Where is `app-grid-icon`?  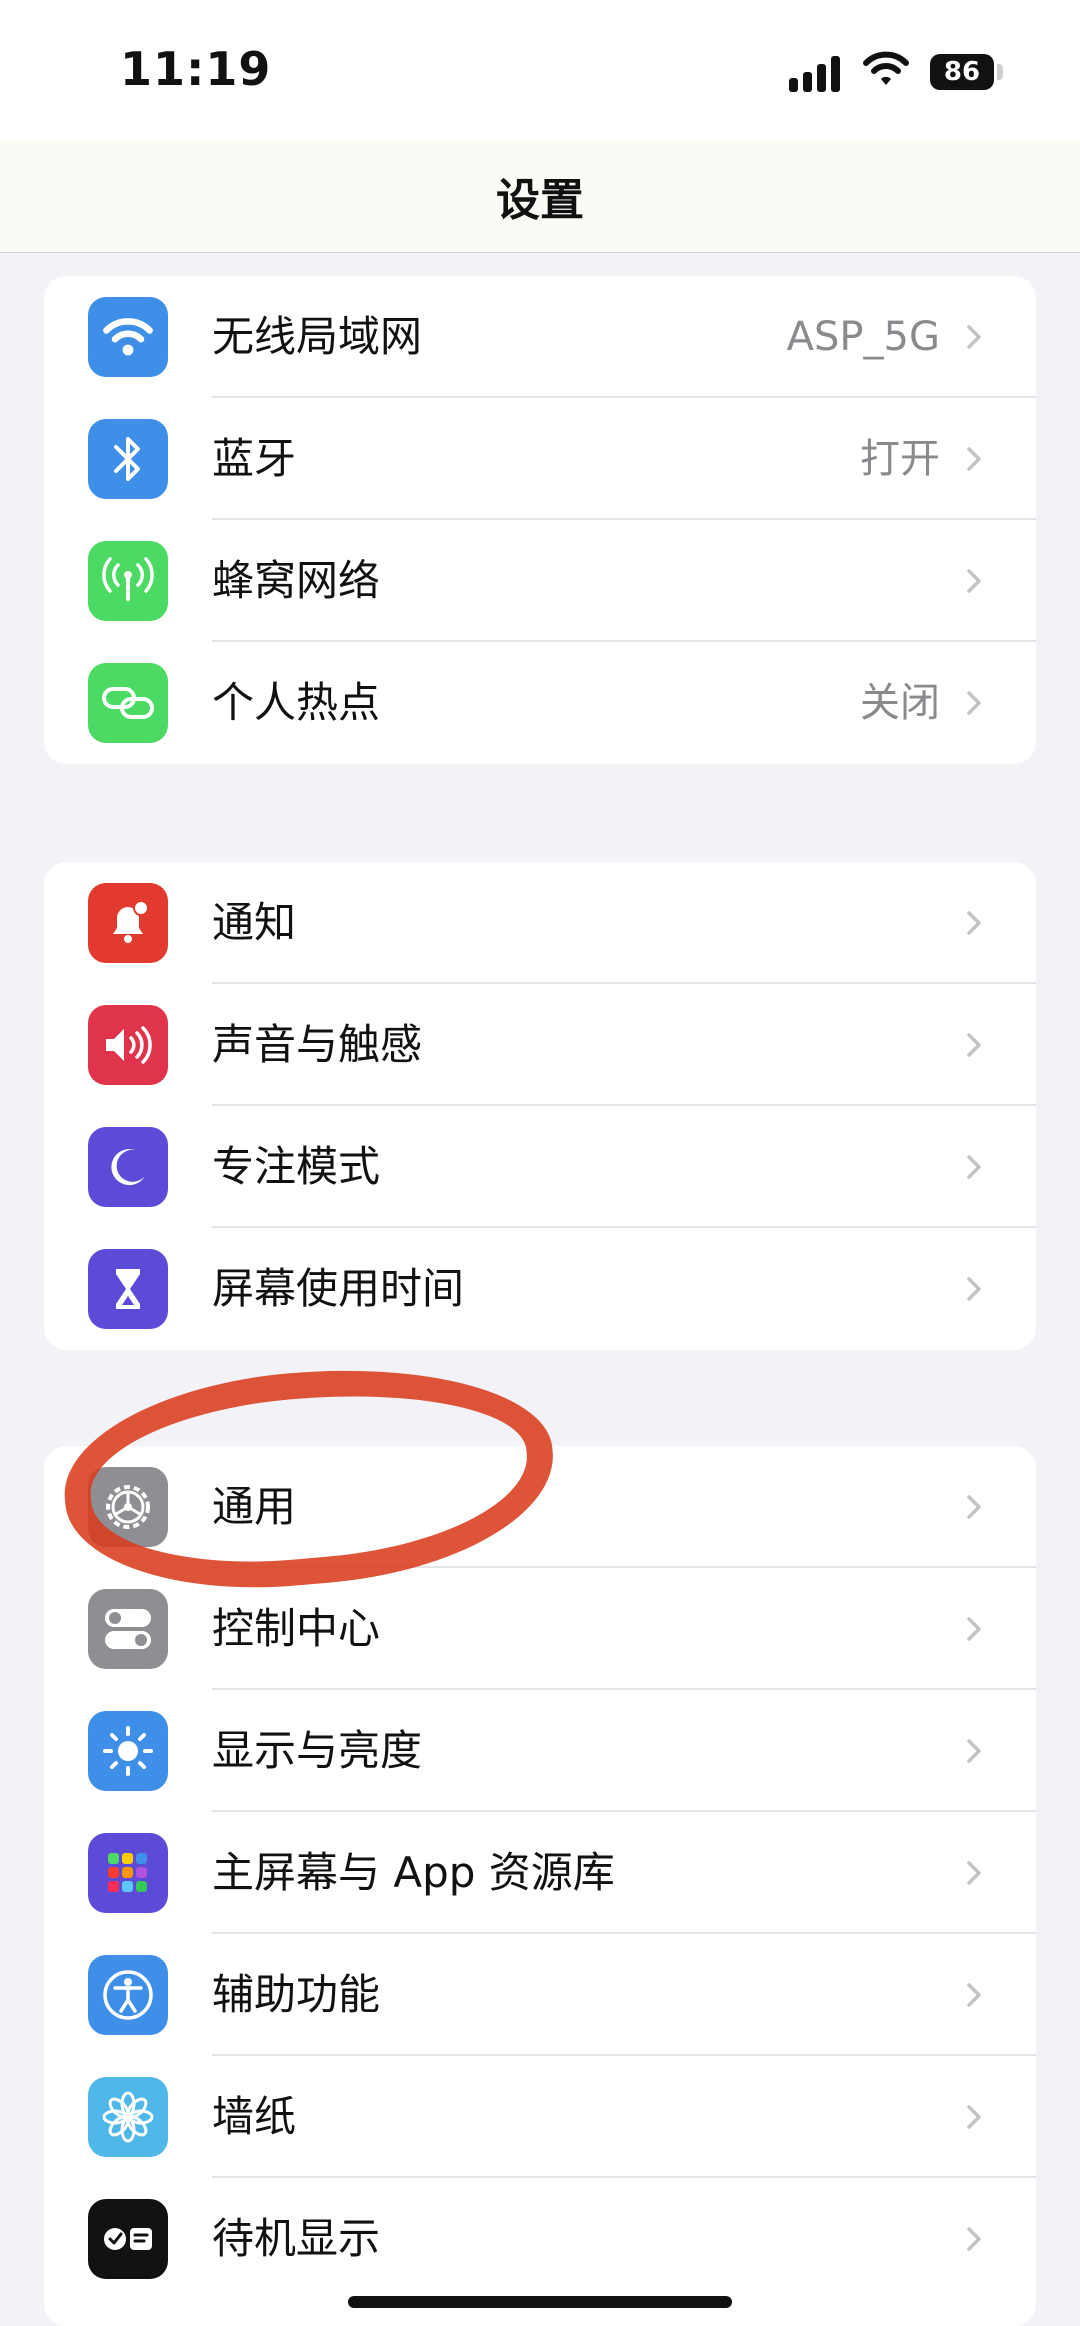 app-grid-icon is located at coordinates (128, 1873).